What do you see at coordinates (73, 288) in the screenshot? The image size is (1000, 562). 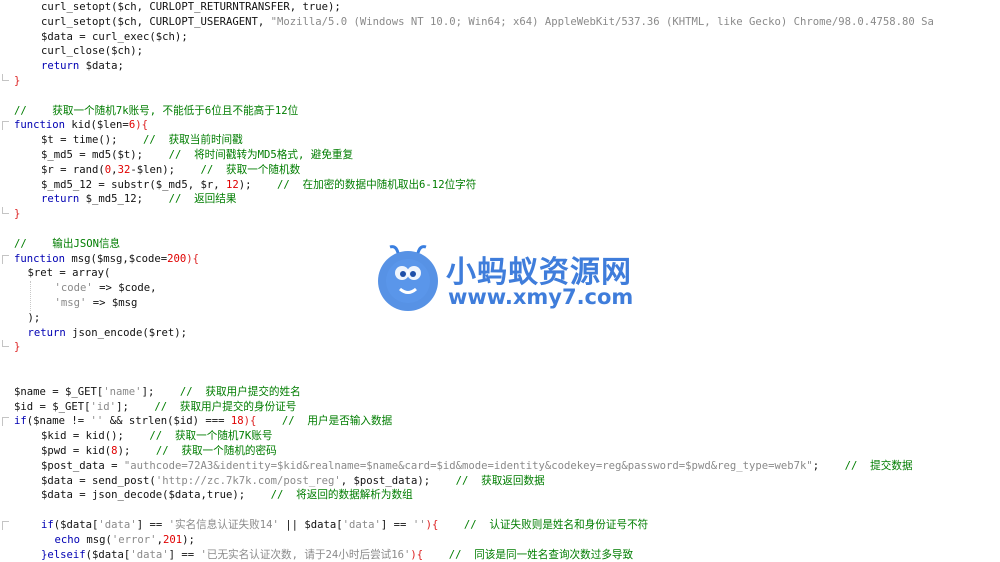 I see `code-token-str: 'code'` at bounding box center [73, 288].